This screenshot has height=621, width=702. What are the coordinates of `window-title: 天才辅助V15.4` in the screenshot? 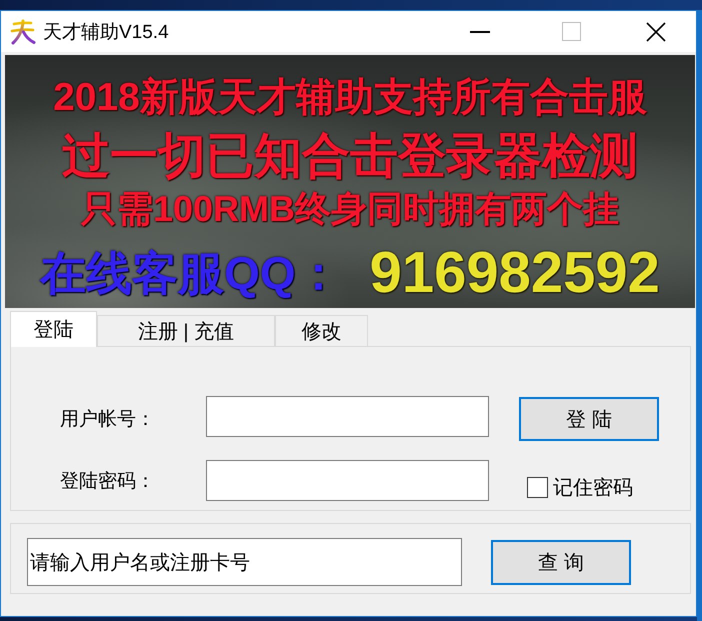 It's located at (106, 32).